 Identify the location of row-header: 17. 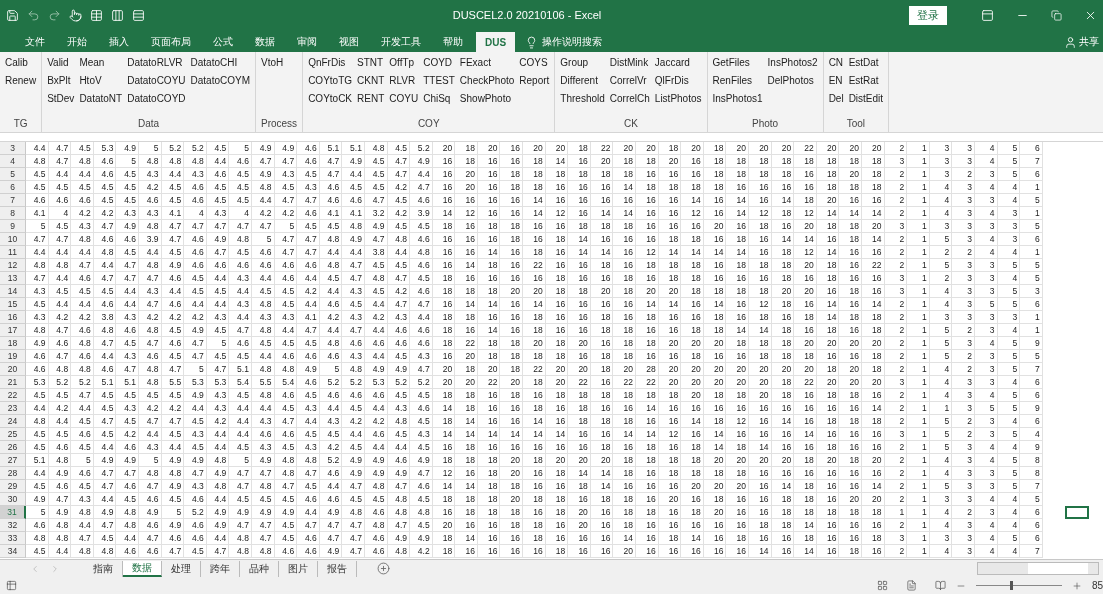
(13, 330).